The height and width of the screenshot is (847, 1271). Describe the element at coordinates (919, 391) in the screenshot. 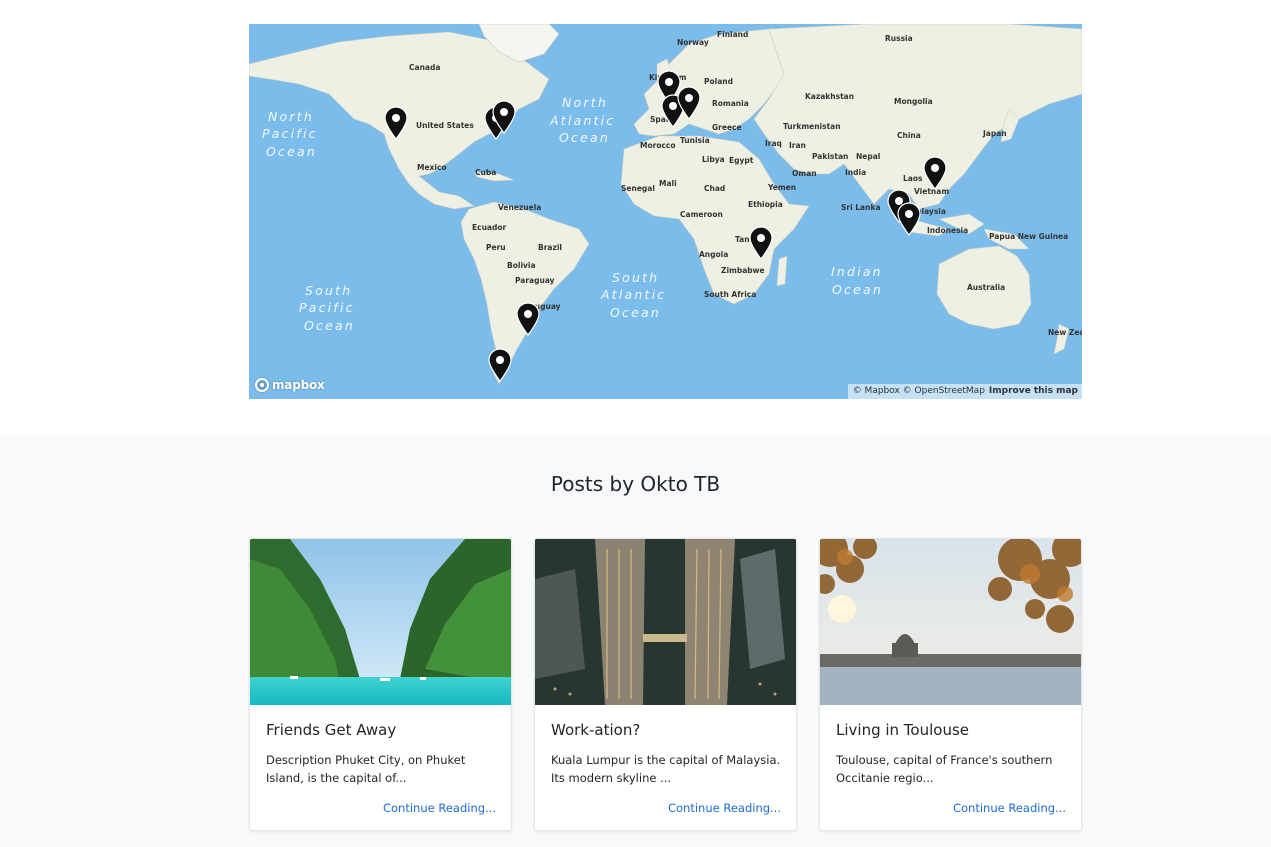

I see `attribution-text: © Mapbox © OpenStreetMap` at that location.